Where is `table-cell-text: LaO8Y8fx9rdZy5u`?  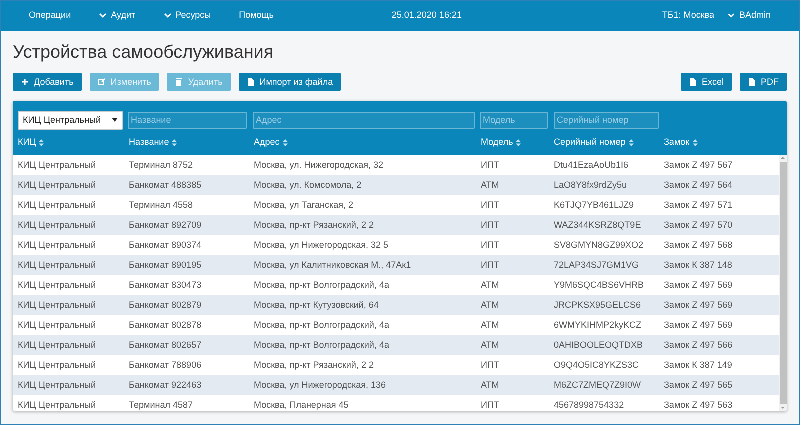 table-cell-text: LaO8Y8fx9rdZy5u is located at coordinates (590, 185).